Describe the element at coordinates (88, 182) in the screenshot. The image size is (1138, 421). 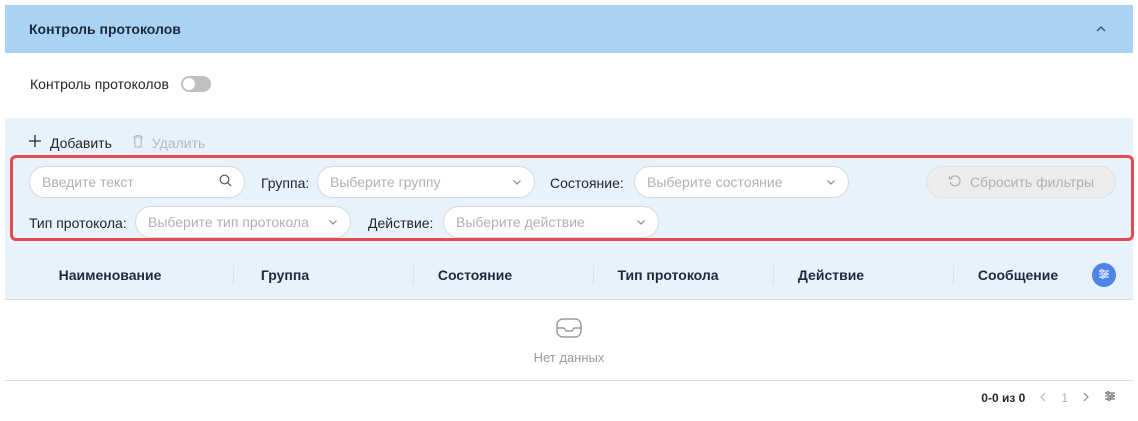
I see `search-input-placeholder: Введите текст` at that location.